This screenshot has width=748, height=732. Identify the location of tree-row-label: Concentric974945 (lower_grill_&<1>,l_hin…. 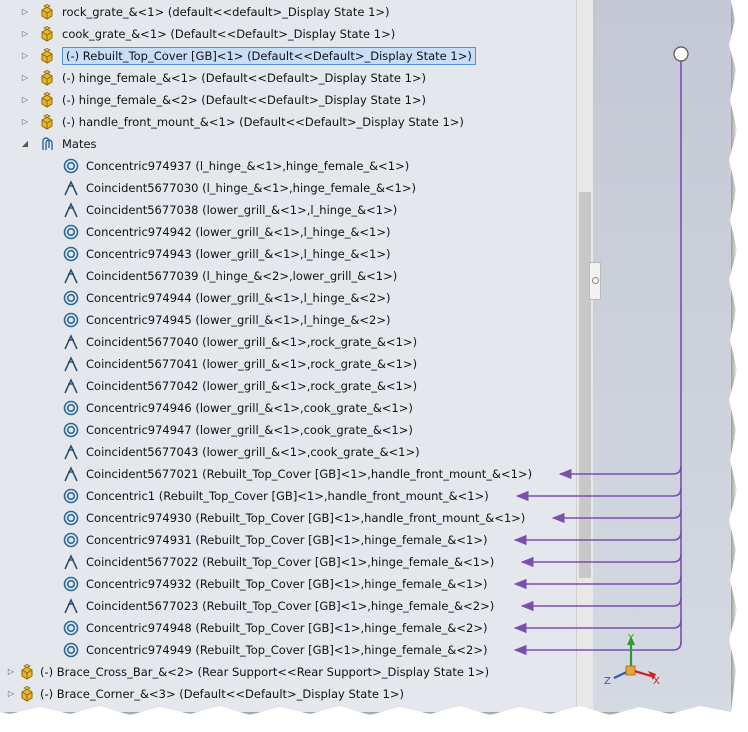
(238, 320).